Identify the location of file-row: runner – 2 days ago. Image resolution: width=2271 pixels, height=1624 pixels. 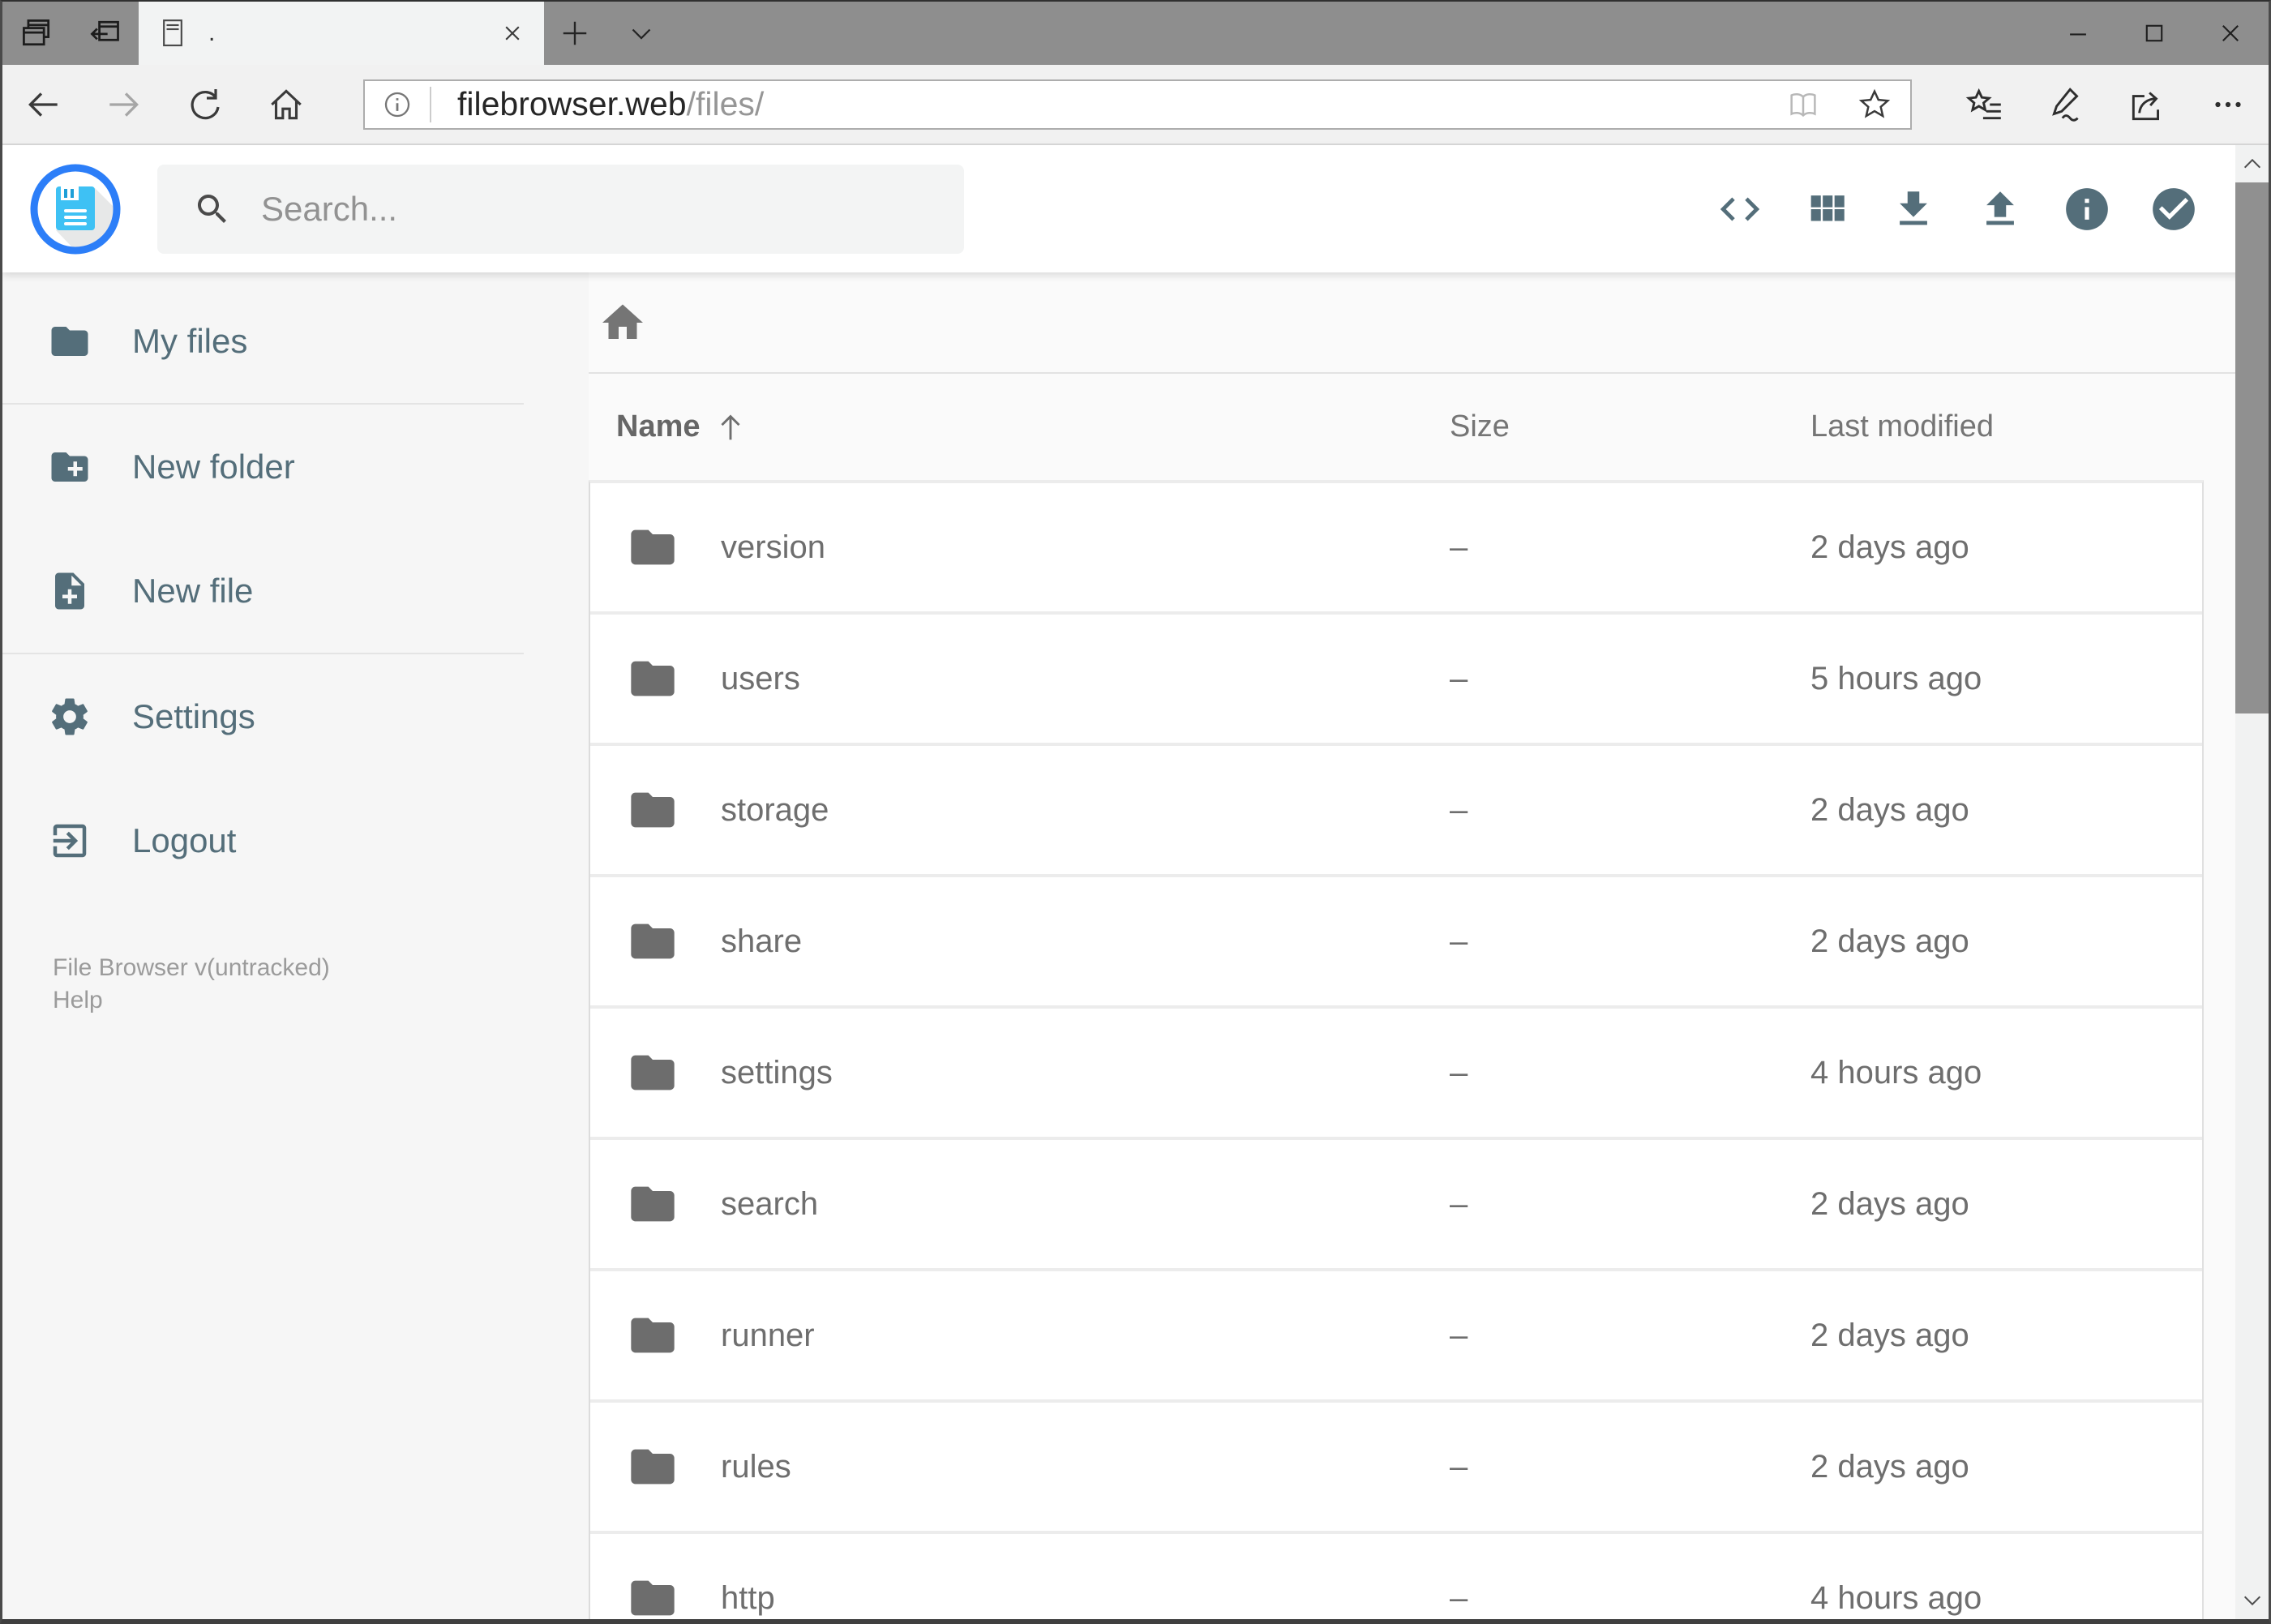
(1396, 1337).